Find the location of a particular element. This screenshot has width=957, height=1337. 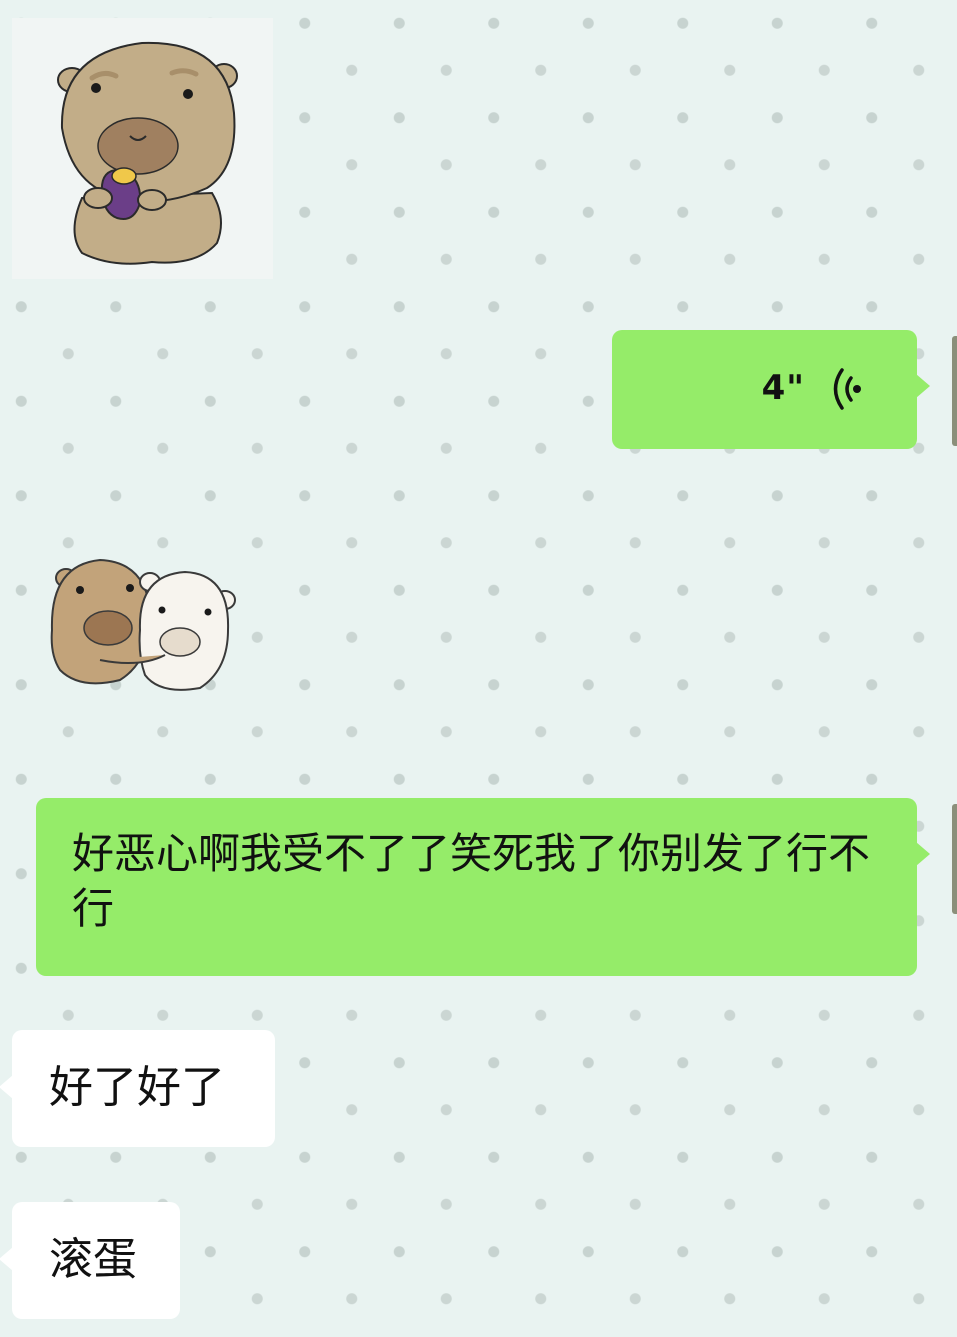

received-text-message-bubble: 滚蛋 is located at coordinates (90, 1260).